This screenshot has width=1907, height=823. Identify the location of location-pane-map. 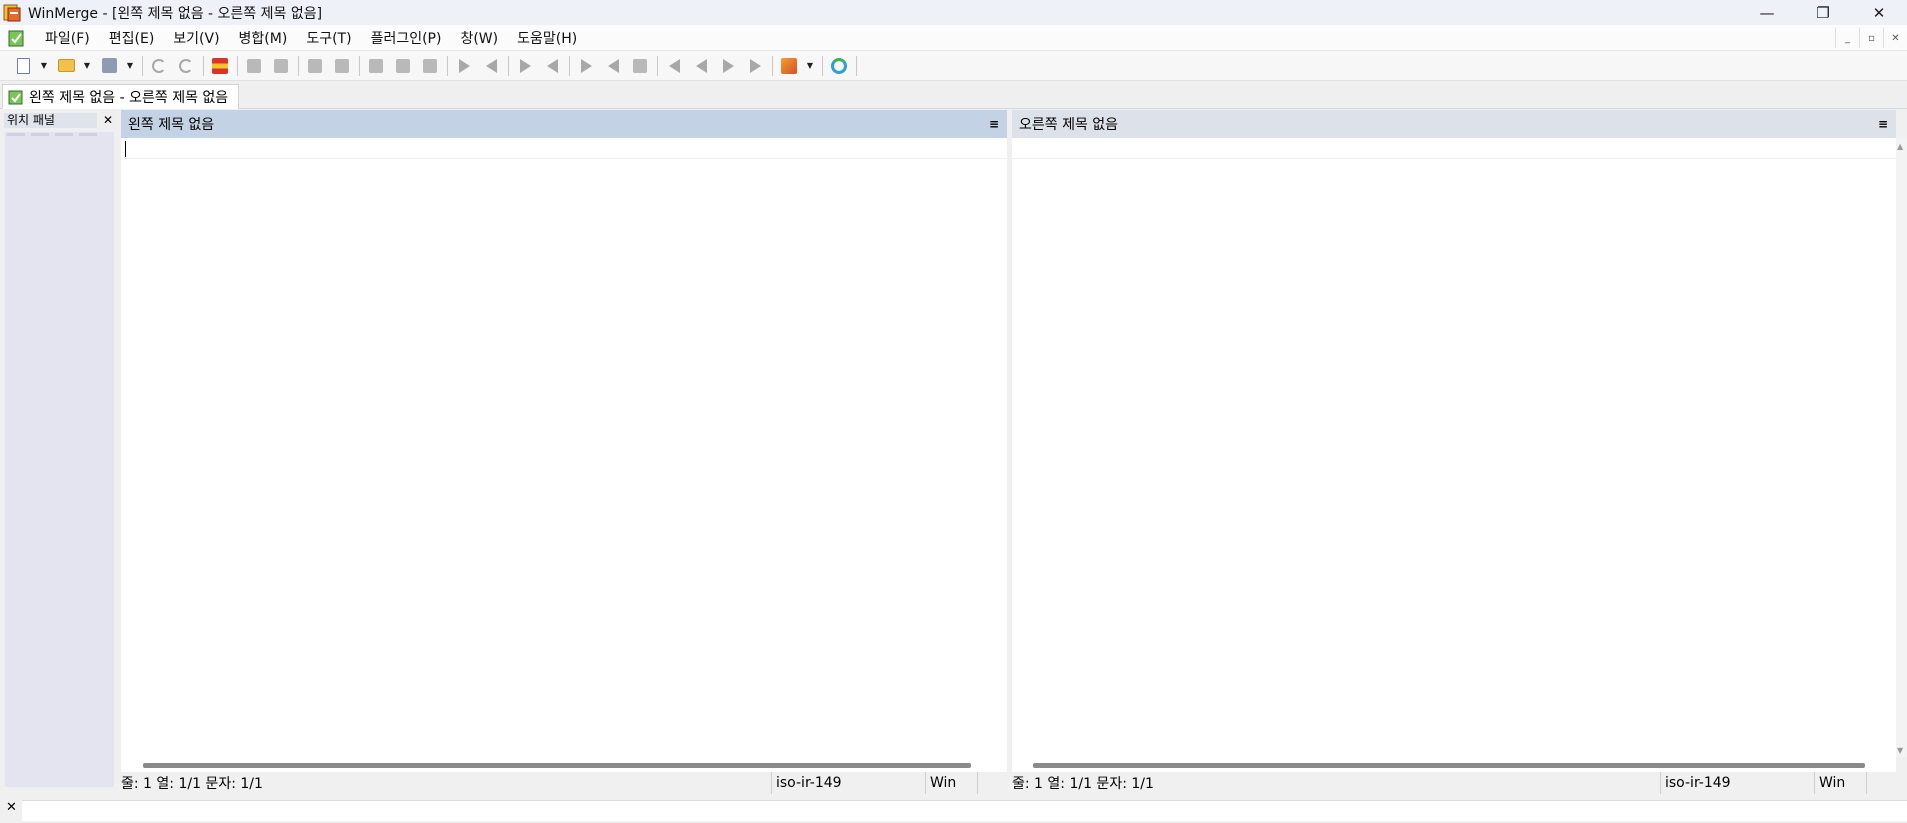
(59, 459).